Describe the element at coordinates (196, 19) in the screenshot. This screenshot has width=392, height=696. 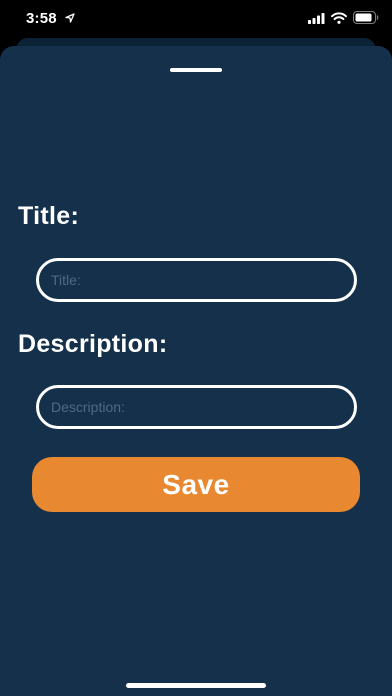
I see `status-bar: 3:58` at that location.